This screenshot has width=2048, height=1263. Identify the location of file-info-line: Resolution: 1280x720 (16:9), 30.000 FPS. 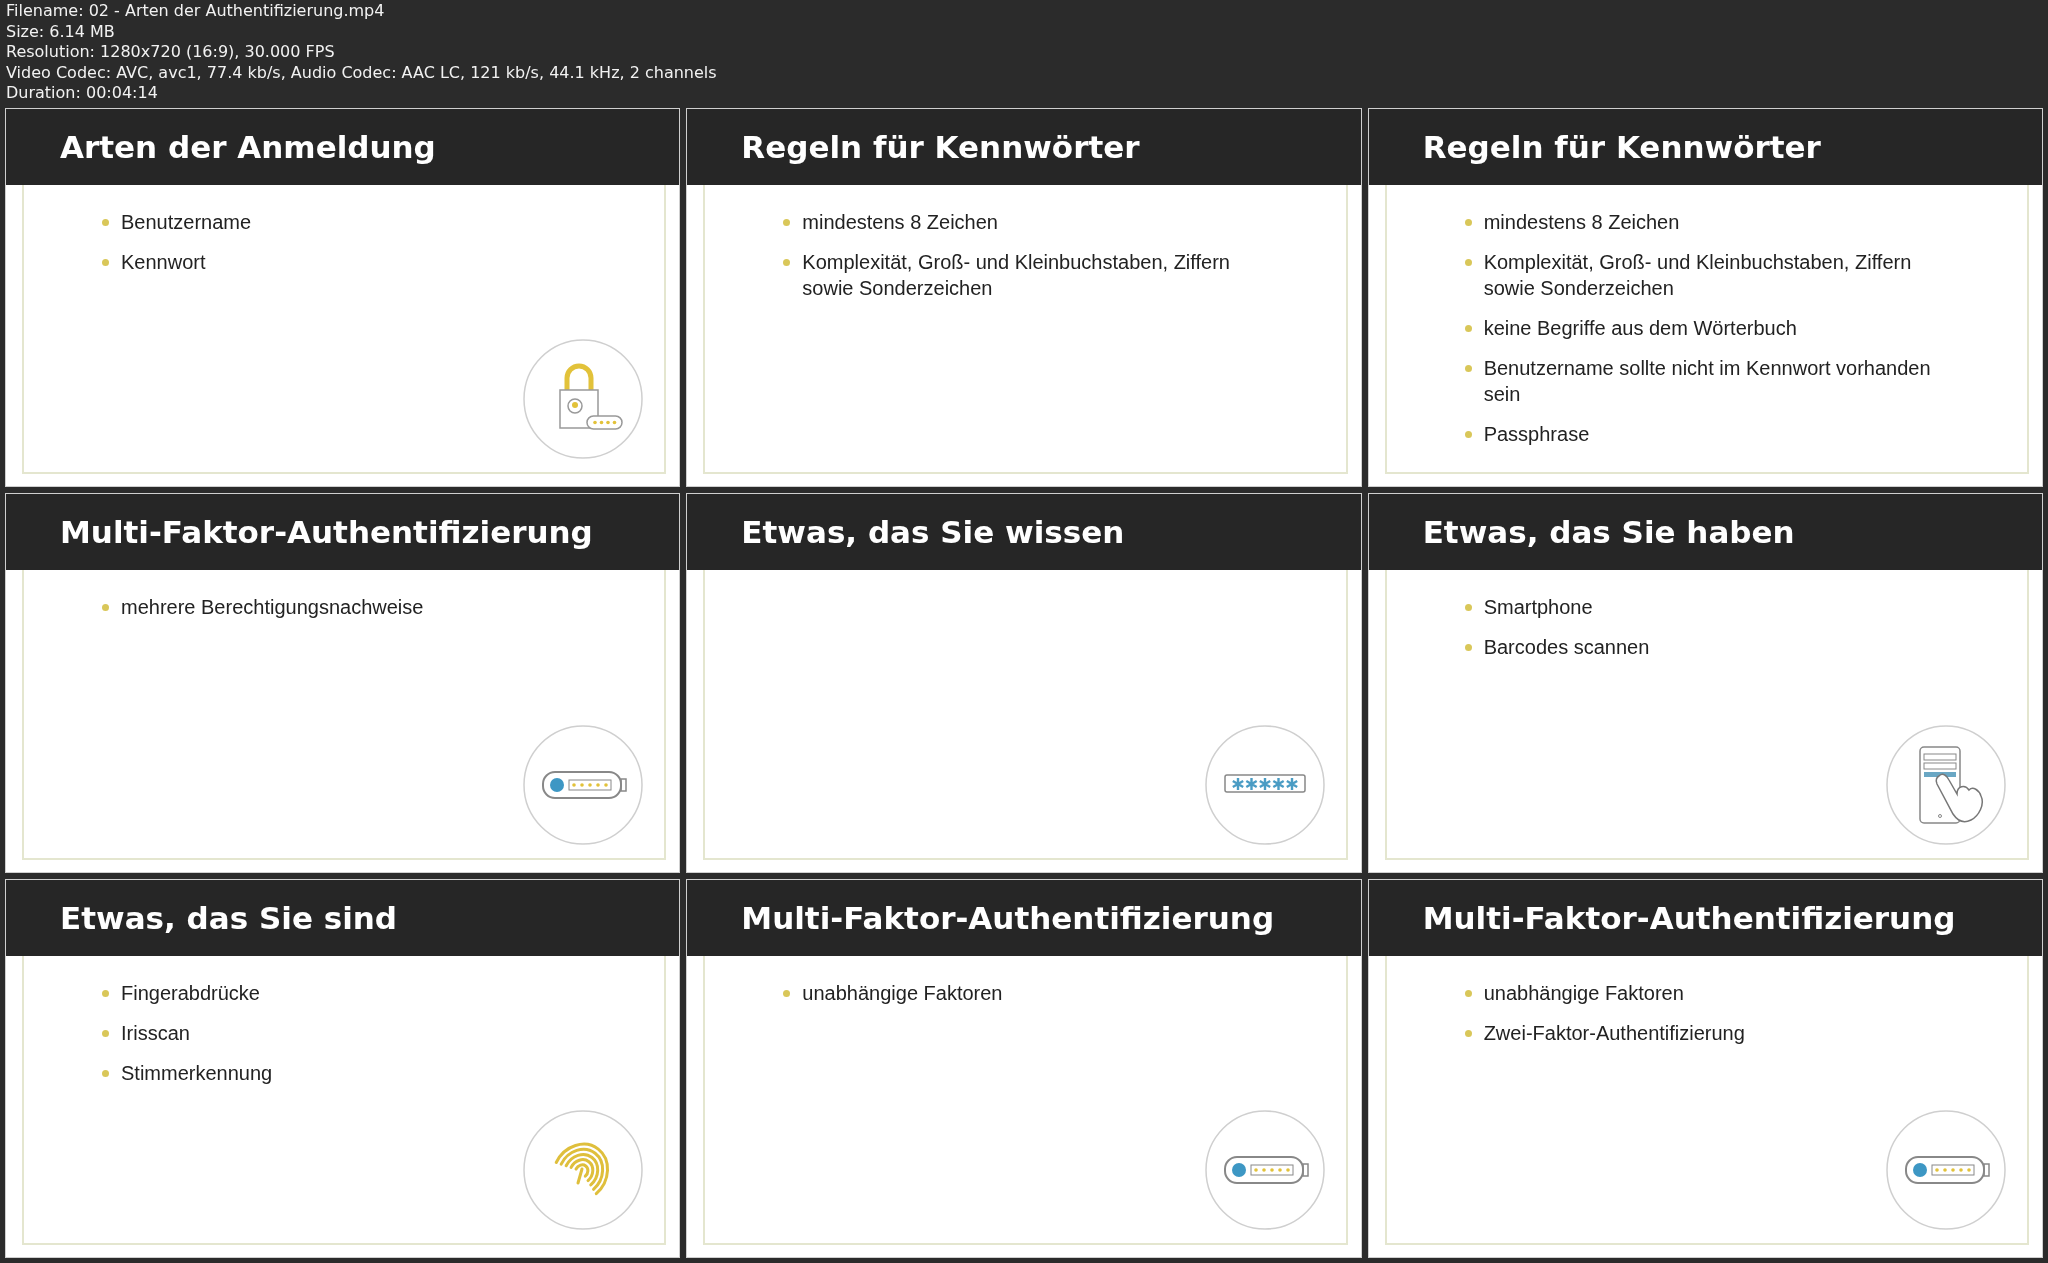
(171, 52).